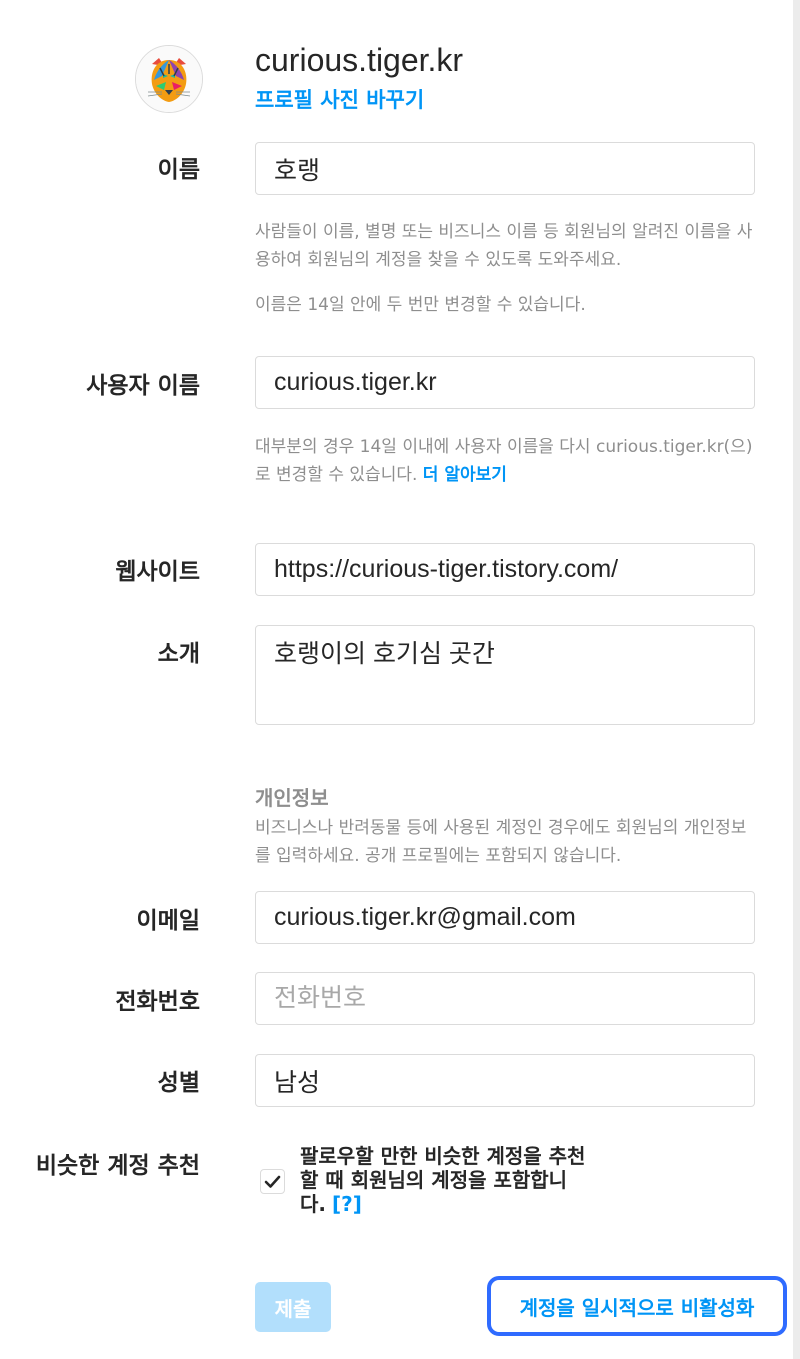 This screenshot has width=800, height=1359. What do you see at coordinates (445, 1180) in the screenshot?
I see `suggestions-text: 팔로우할 만한 비슷한 계정을 추천할 때 회원님의 계정을 포함합니다. [?]` at bounding box center [445, 1180].